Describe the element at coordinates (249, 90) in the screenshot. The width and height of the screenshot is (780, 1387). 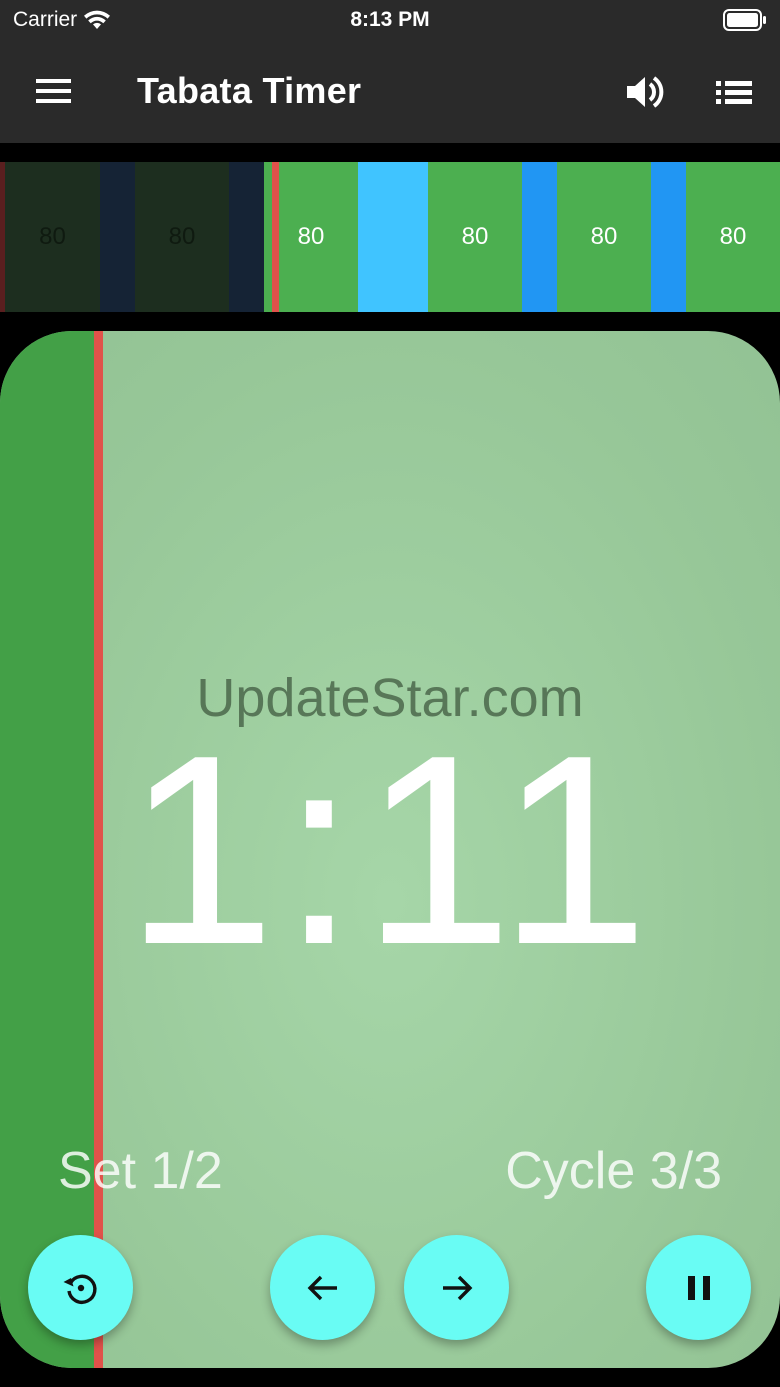
I see `app-title: Tabata Timer` at that location.